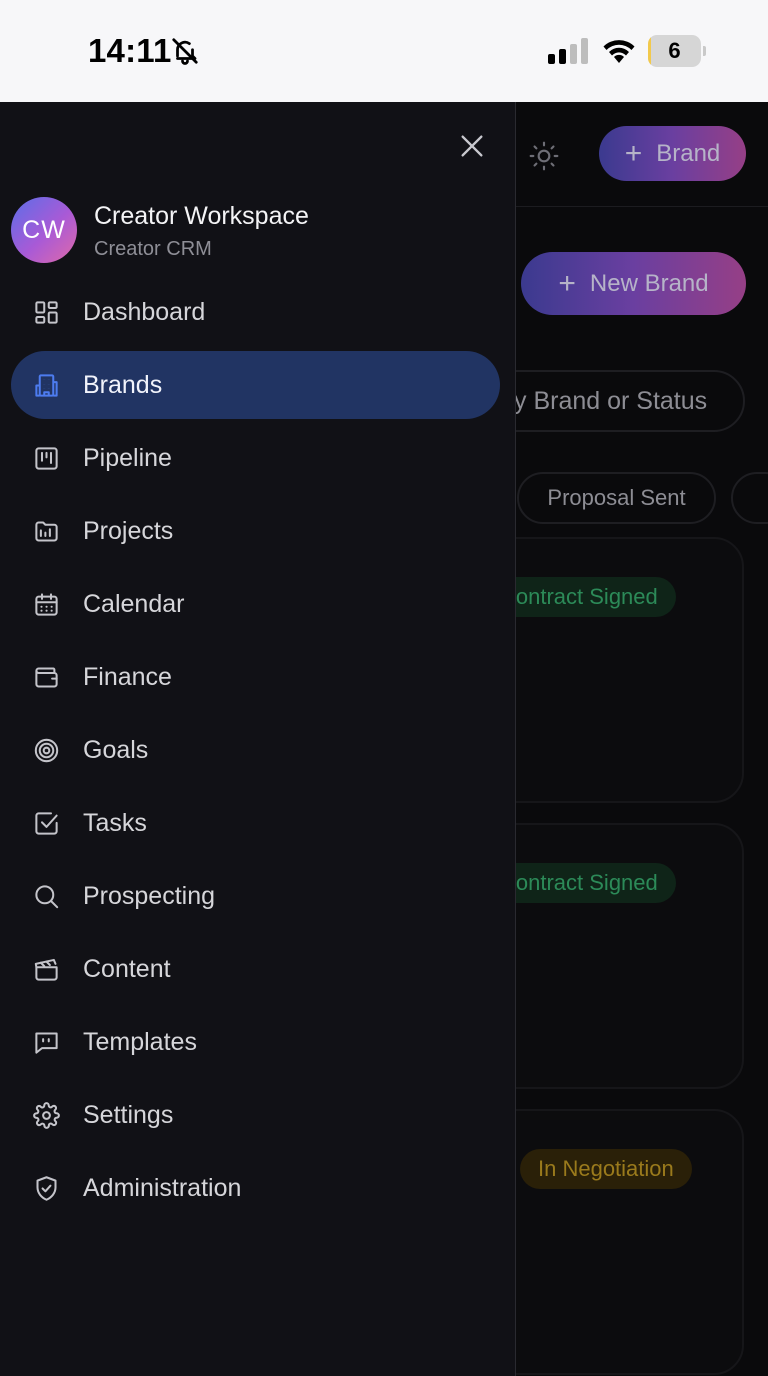  Describe the element at coordinates (46, 1188) in the screenshot. I see `shield-check-icon` at that location.